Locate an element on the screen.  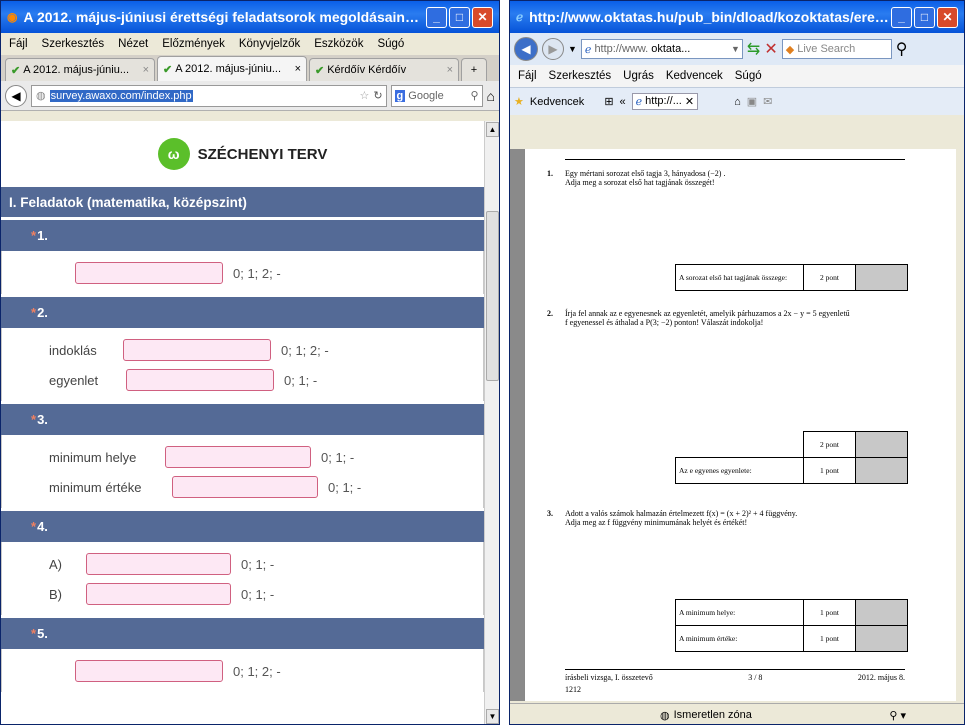
favorites-bar: ★ Kedvencek ⊞ « ℯ http://... ✕ ⌂ ▣ ✉ is located at coordinates (737, 101).